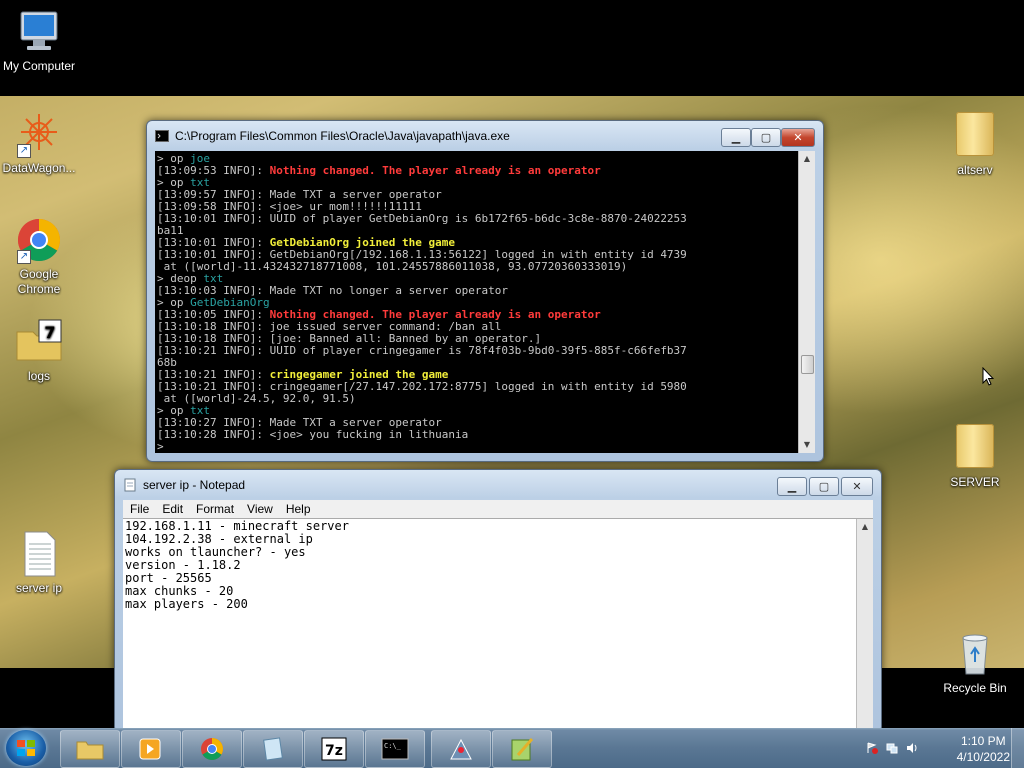 This screenshot has width=1024, height=768. I want to click on desktop-icon-logs: 7 logs, so click(42, 351).